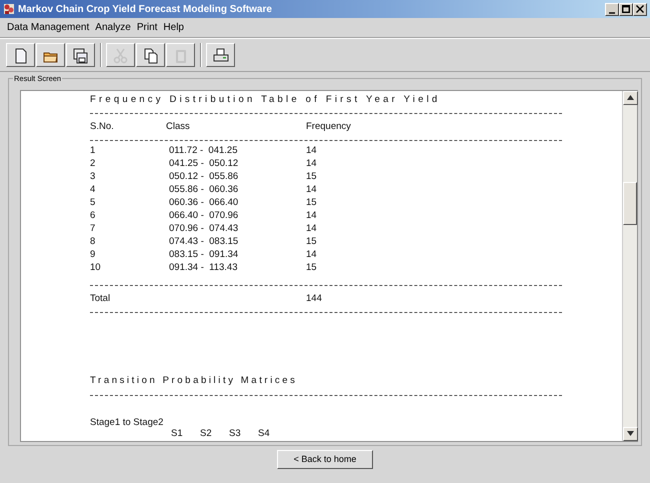 Image resolution: width=650 pixels, height=483 pixels. I want to click on table-cell: 091.34 - 113.43, so click(203, 267).